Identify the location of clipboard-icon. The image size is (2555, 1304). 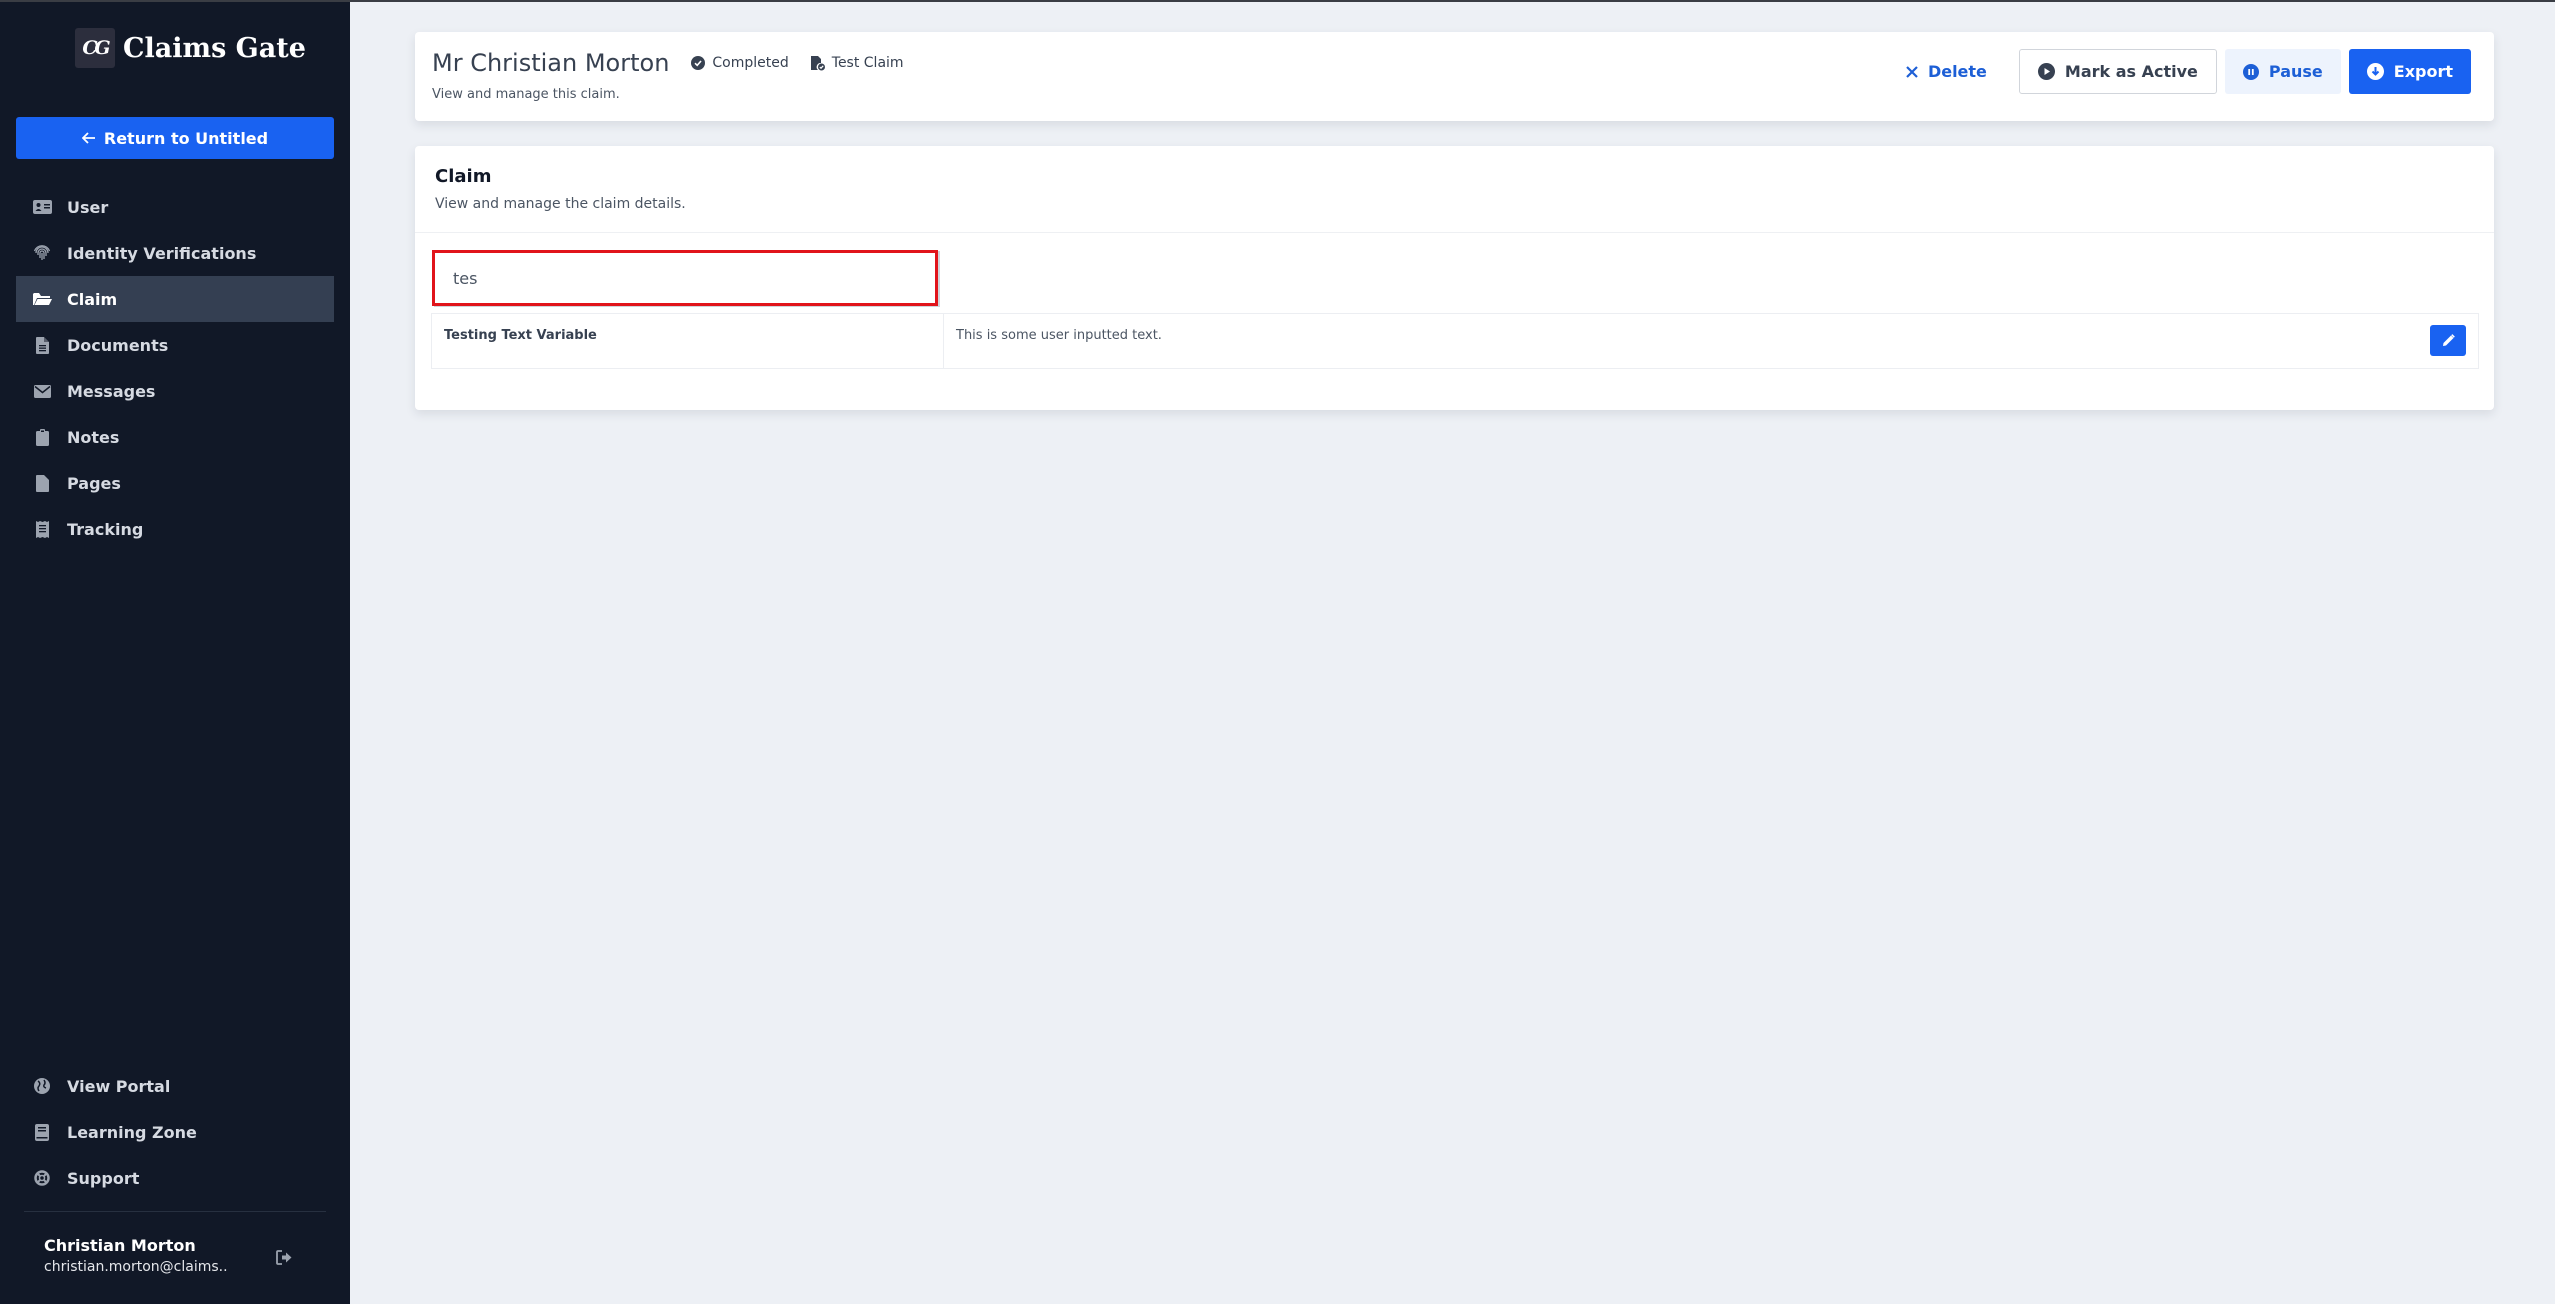
(42, 437).